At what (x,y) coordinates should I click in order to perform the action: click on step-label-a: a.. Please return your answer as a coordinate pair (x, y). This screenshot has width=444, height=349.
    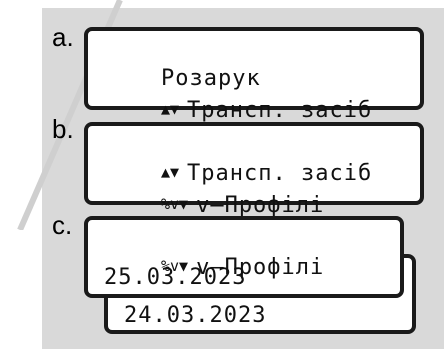
    Looking at the image, I should click on (63, 37).